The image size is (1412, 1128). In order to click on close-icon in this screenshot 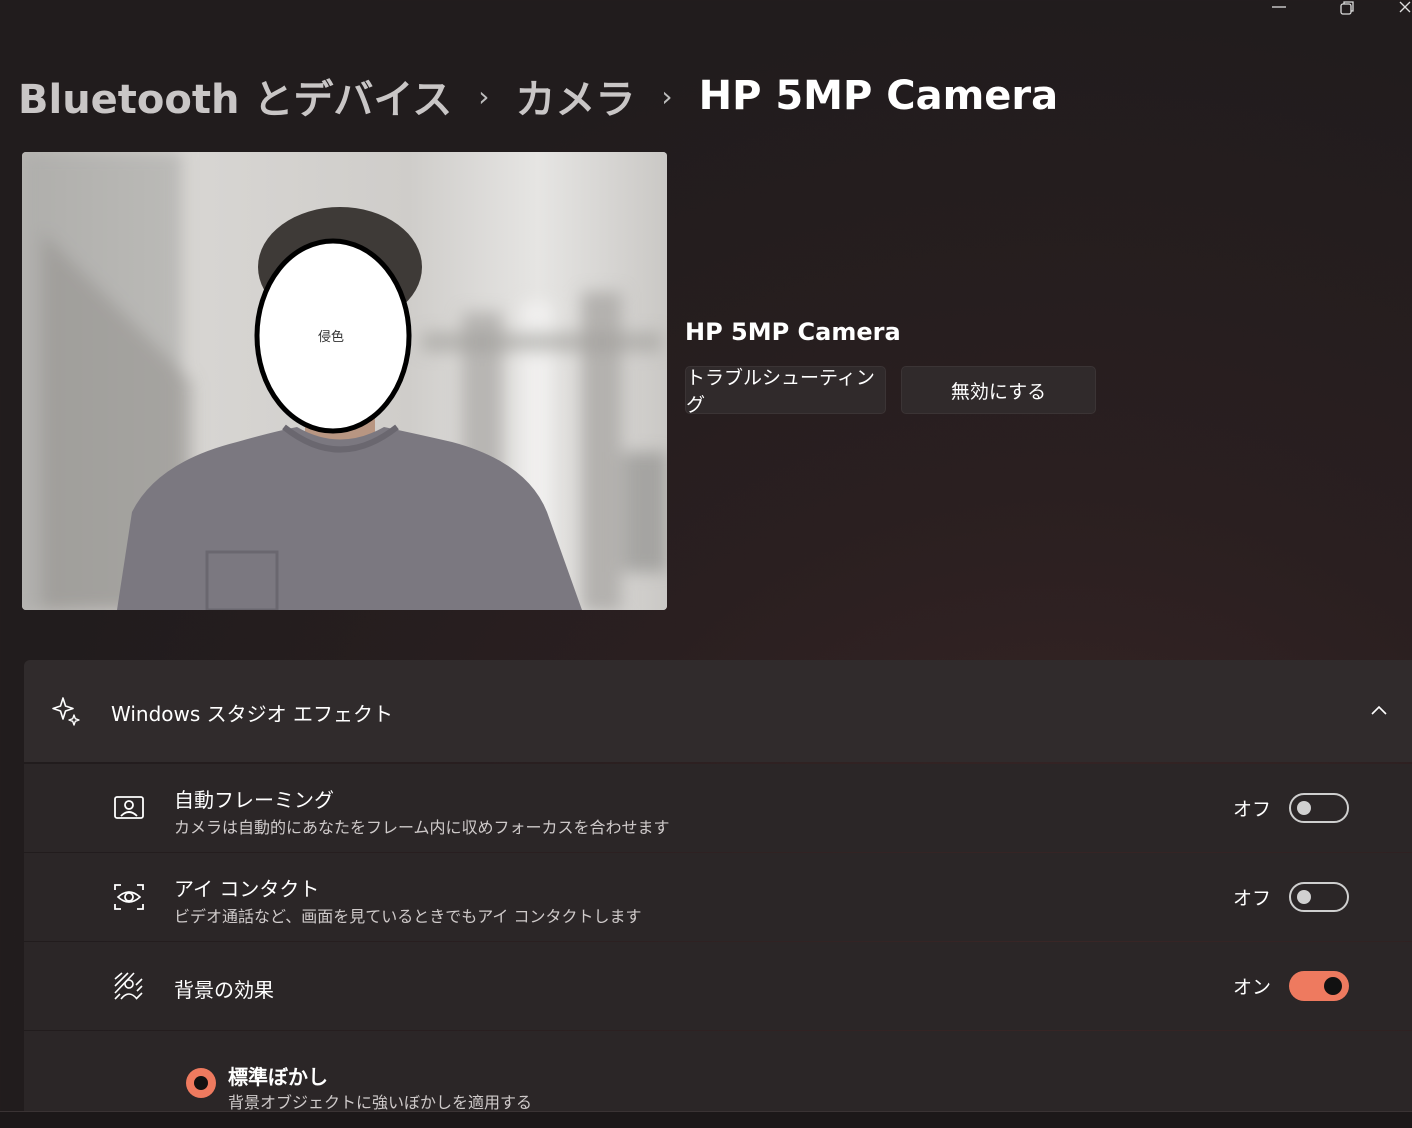, I will do `click(1405, 7)`.